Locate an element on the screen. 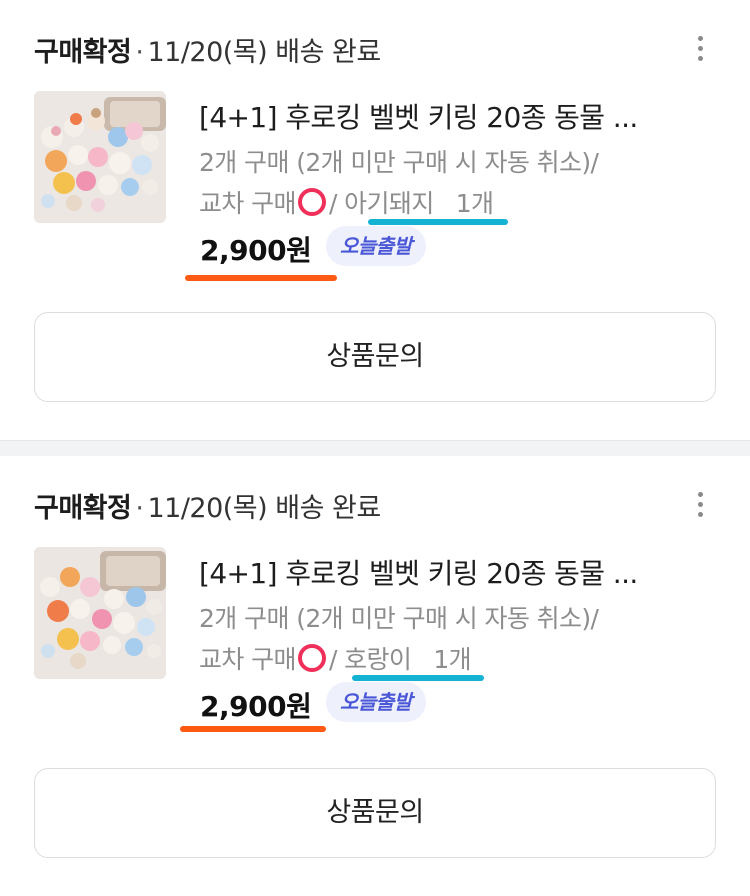  option-name: / 호랑이 is located at coordinates (370, 659).